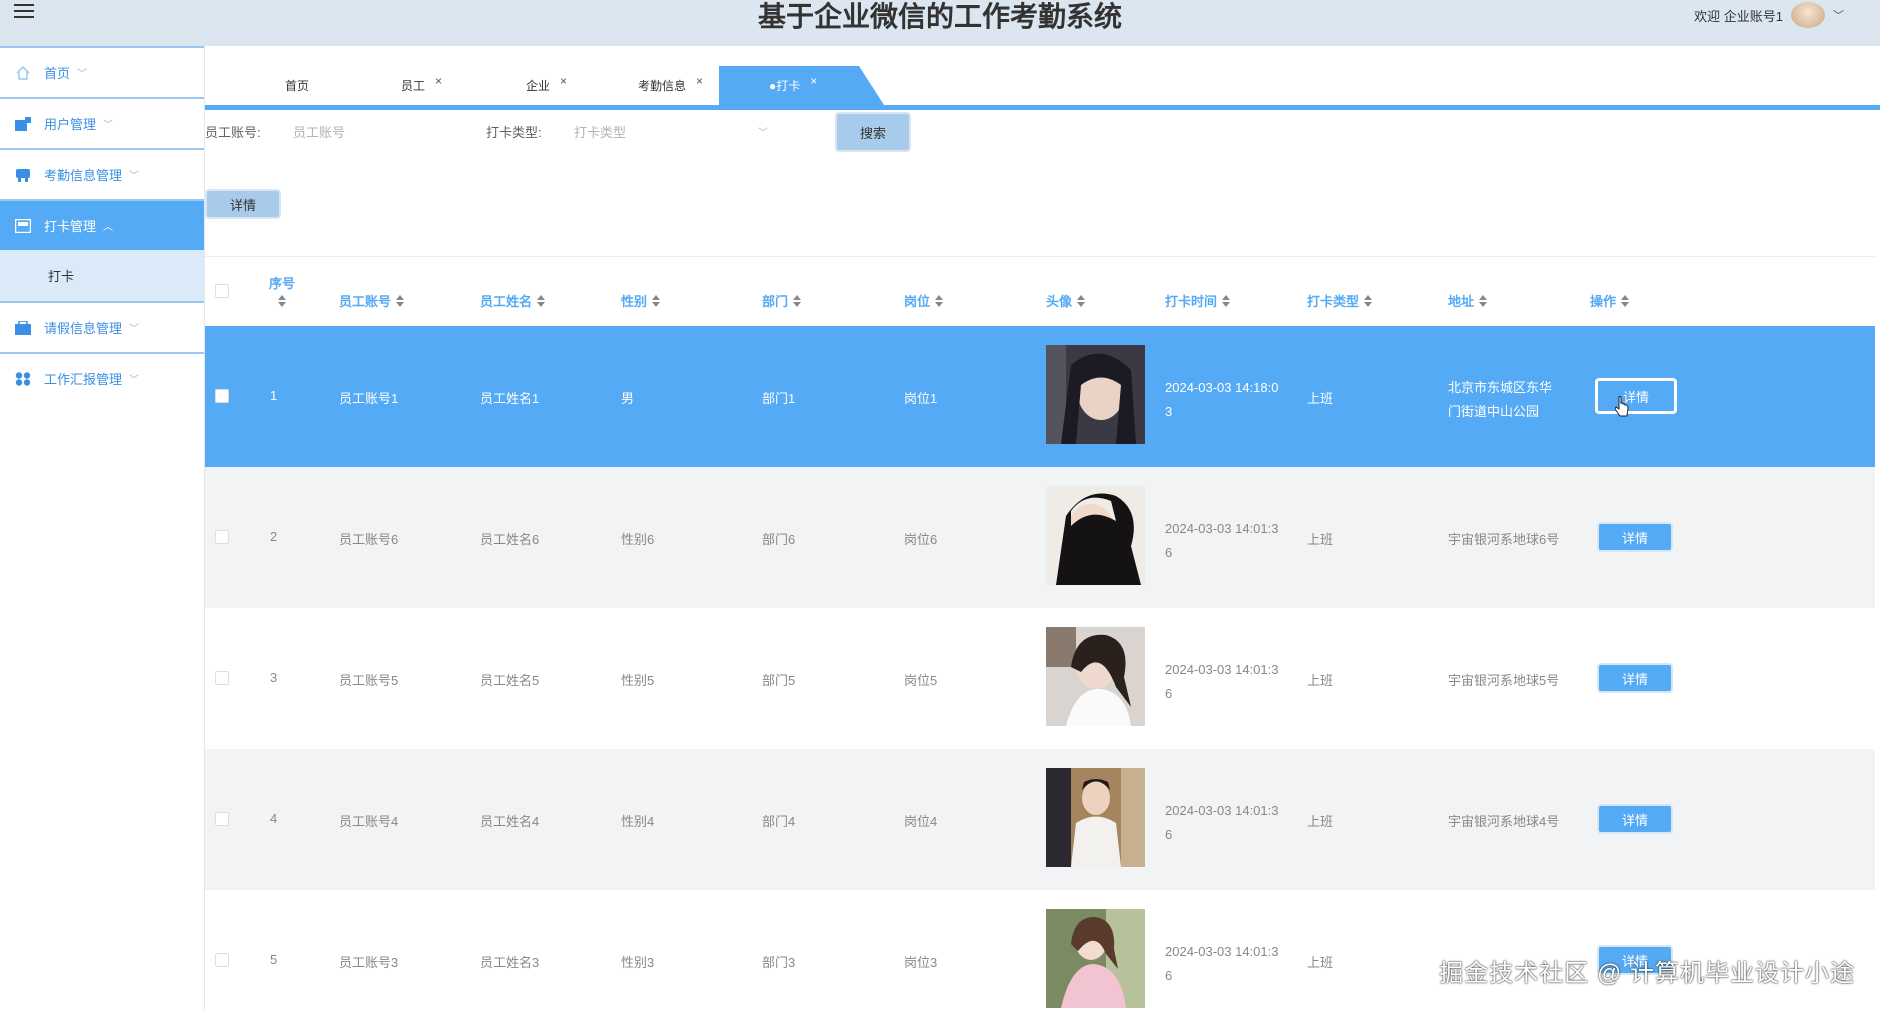  Describe the element at coordinates (1769, 15) in the screenshot. I see `user-menu: 欢迎 企业账号1 ﹀` at that location.